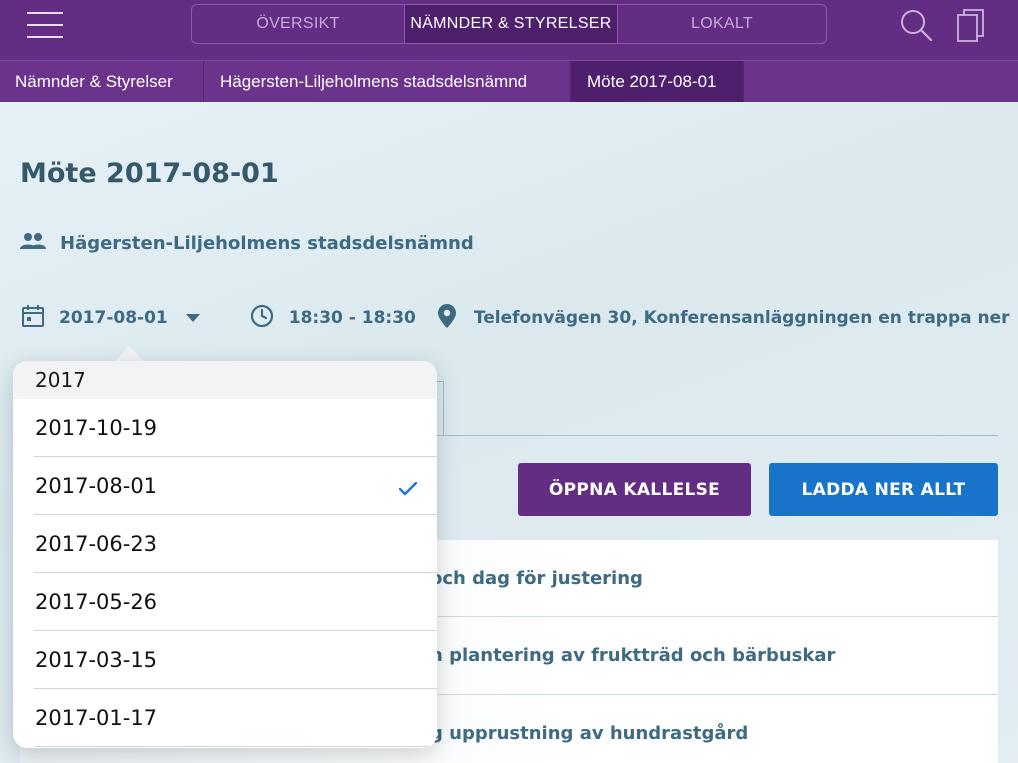 The height and width of the screenshot is (763, 1018). Describe the element at coordinates (149, 173) in the screenshot. I see `page-title: Möte 2017-08-01` at that location.